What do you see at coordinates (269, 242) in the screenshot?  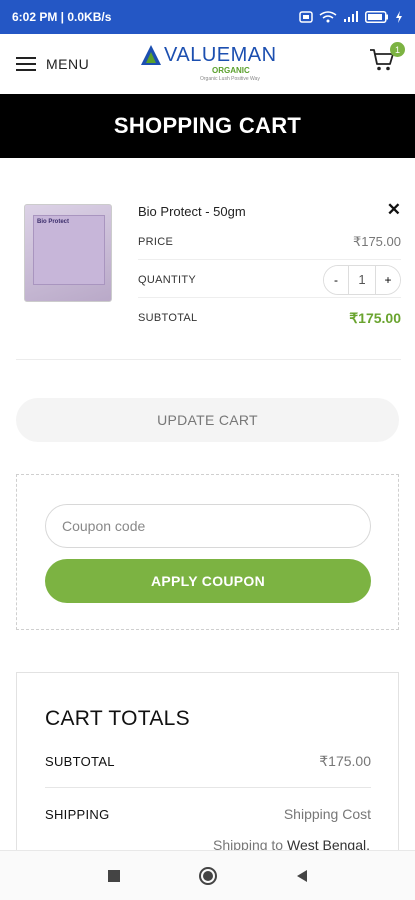 I see `price-row: PRICE ₹175.00` at bounding box center [269, 242].